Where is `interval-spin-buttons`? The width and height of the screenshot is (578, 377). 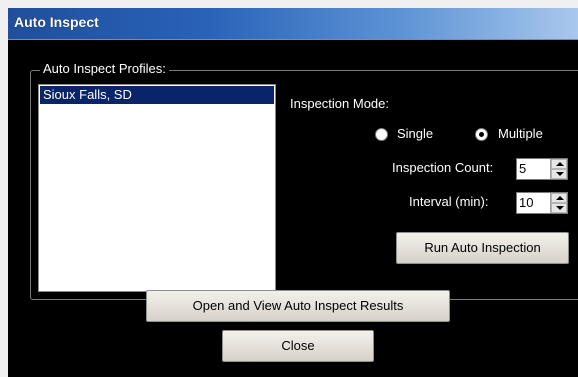 interval-spin-buttons is located at coordinates (558, 203).